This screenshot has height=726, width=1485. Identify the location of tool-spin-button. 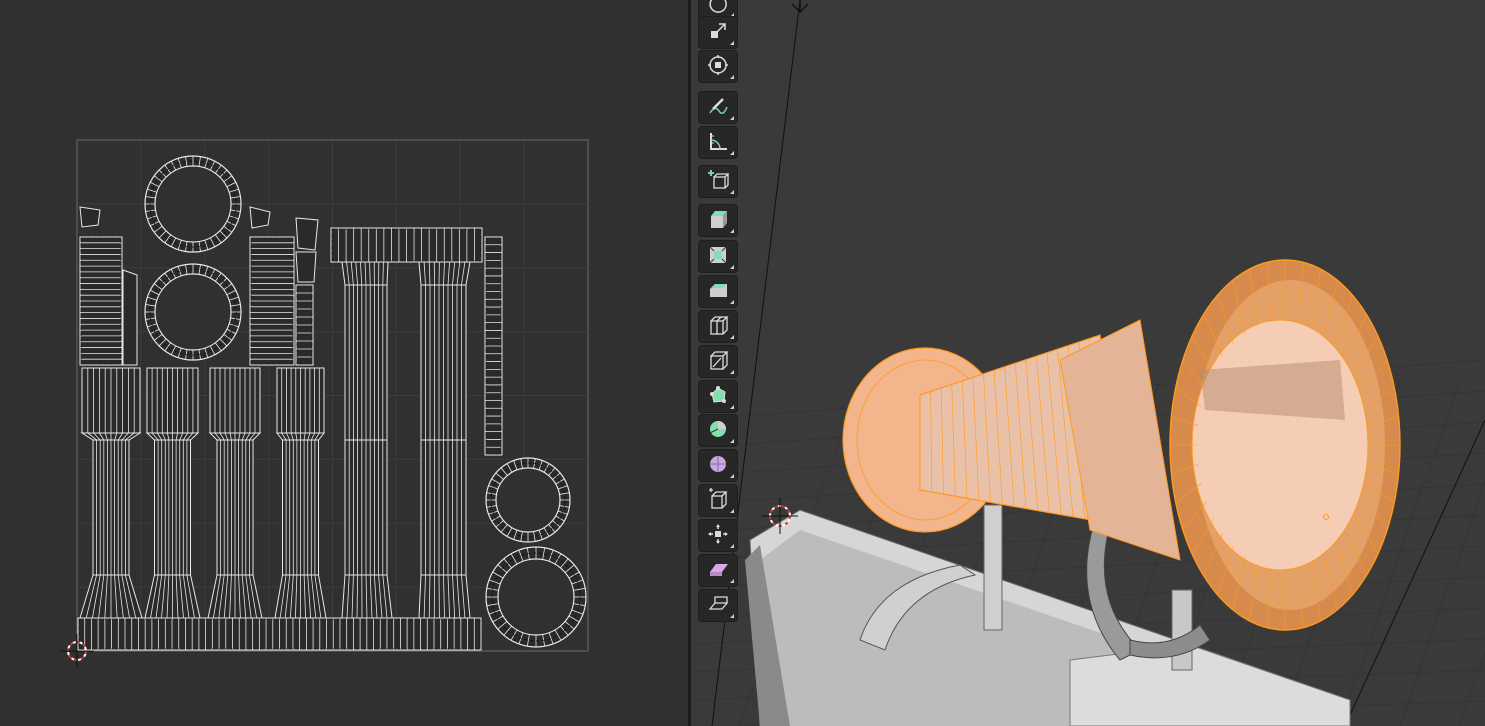
(718, 430).